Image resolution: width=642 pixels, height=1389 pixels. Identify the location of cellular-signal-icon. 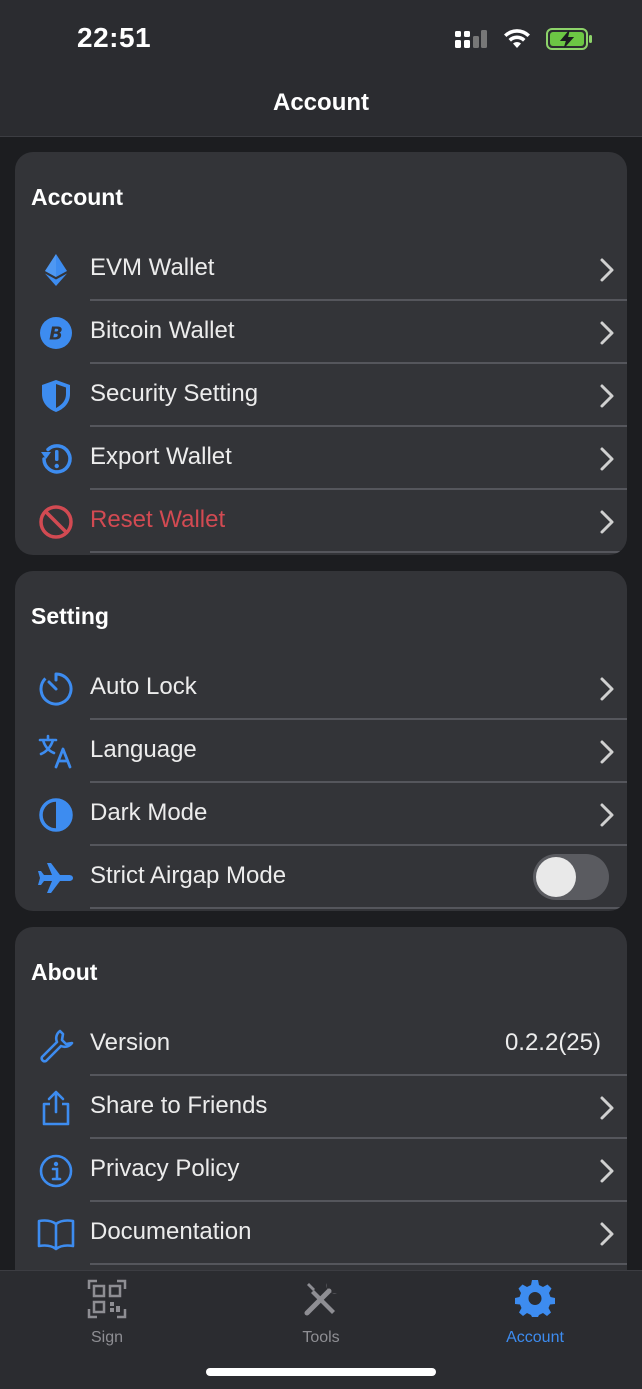
(471, 39).